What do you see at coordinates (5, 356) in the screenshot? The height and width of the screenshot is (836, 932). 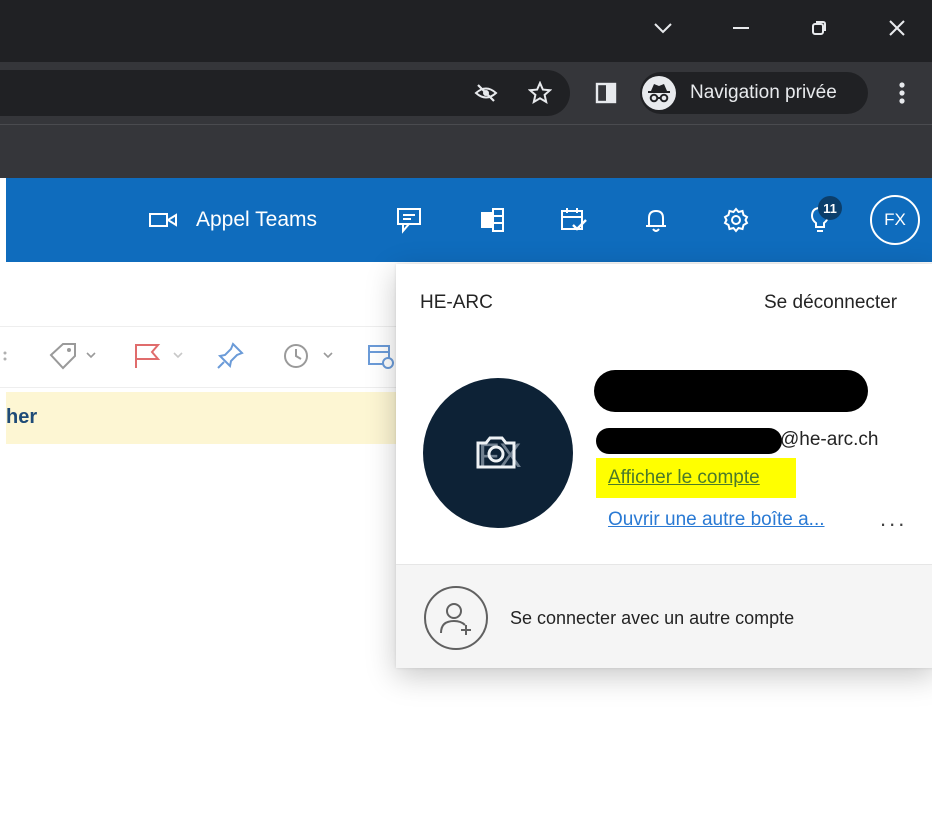 I see `ribbon-overflow-icon` at bounding box center [5, 356].